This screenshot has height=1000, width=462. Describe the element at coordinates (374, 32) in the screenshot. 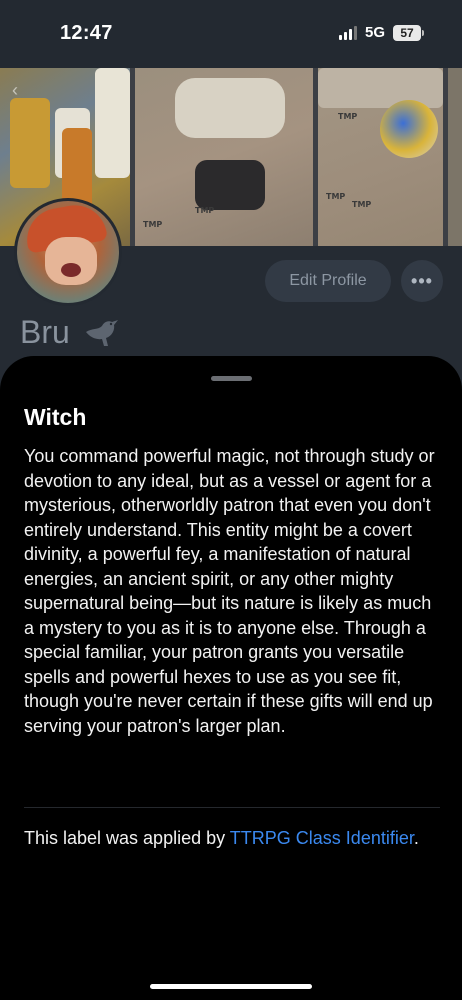

I see `network-type: 5G` at that location.